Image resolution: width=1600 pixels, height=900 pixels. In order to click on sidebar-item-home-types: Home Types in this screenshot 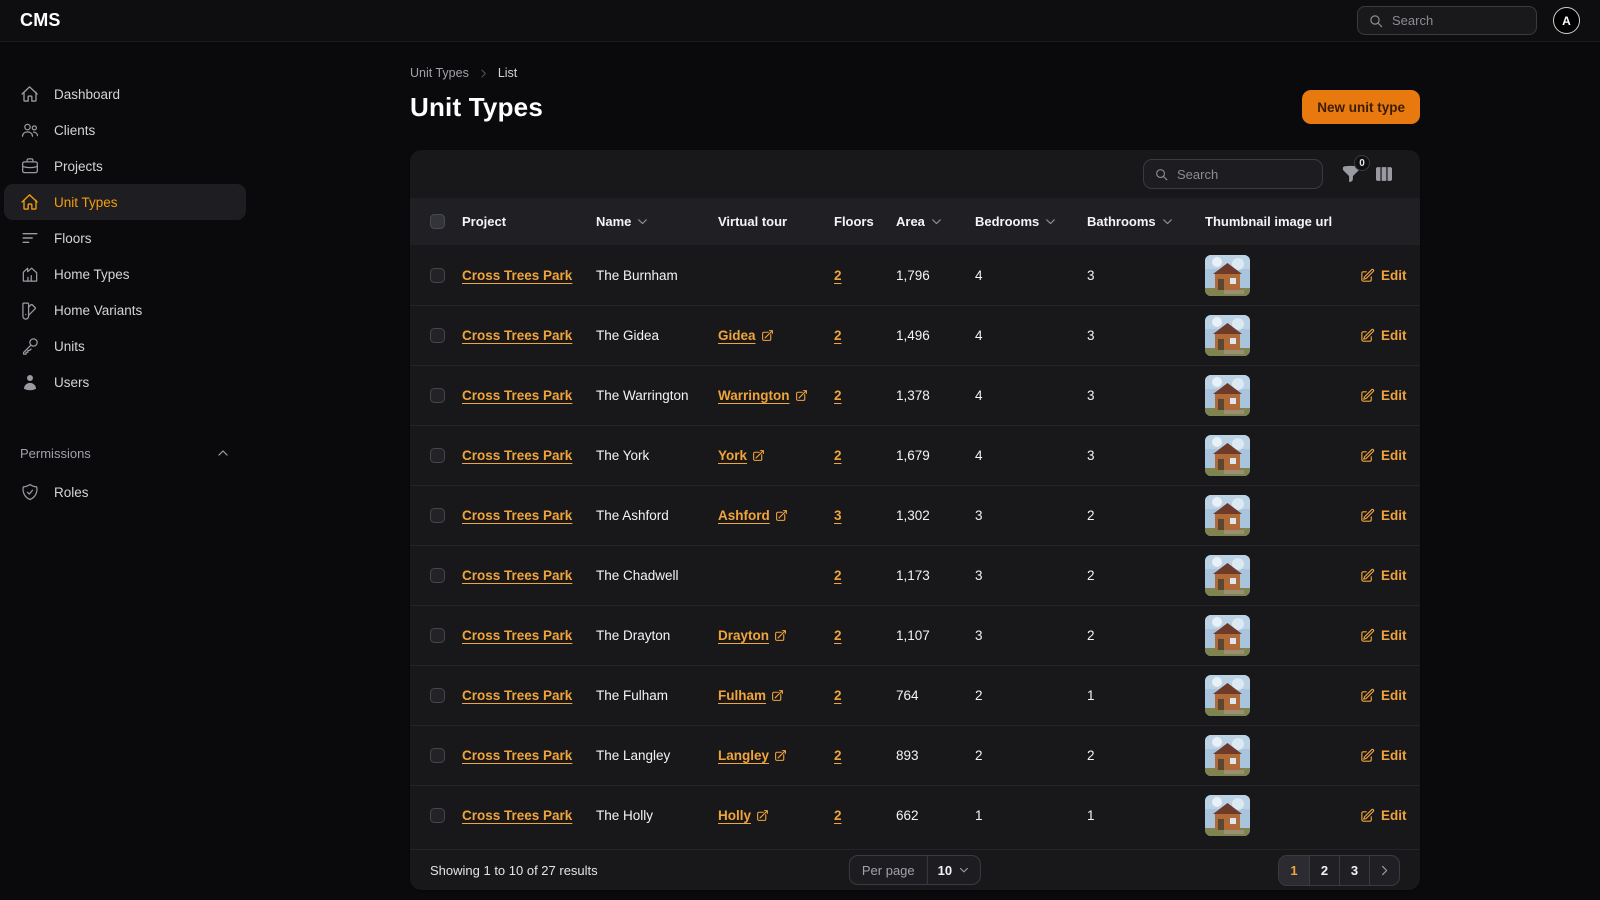, I will do `click(125, 274)`.